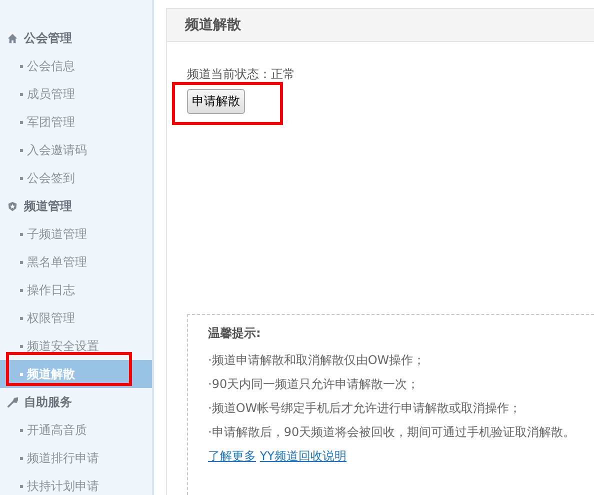 Image resolution: width=594 pixels, height=495 pixels. What do you see at coordinates (232, 456) in the screenshot?
I see `learn-more-link: 了解更多` at bounding box center [232, 456].